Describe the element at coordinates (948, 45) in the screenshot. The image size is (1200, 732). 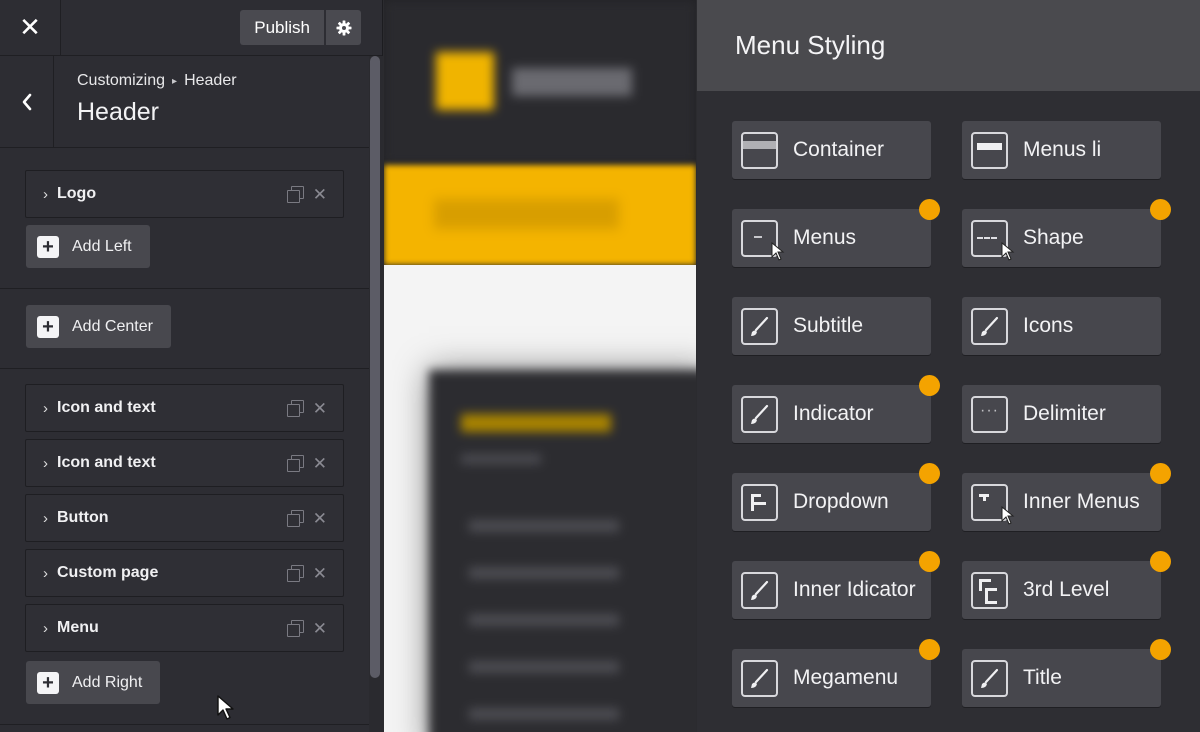
I see `styling-header: Menu Styling` at that location.